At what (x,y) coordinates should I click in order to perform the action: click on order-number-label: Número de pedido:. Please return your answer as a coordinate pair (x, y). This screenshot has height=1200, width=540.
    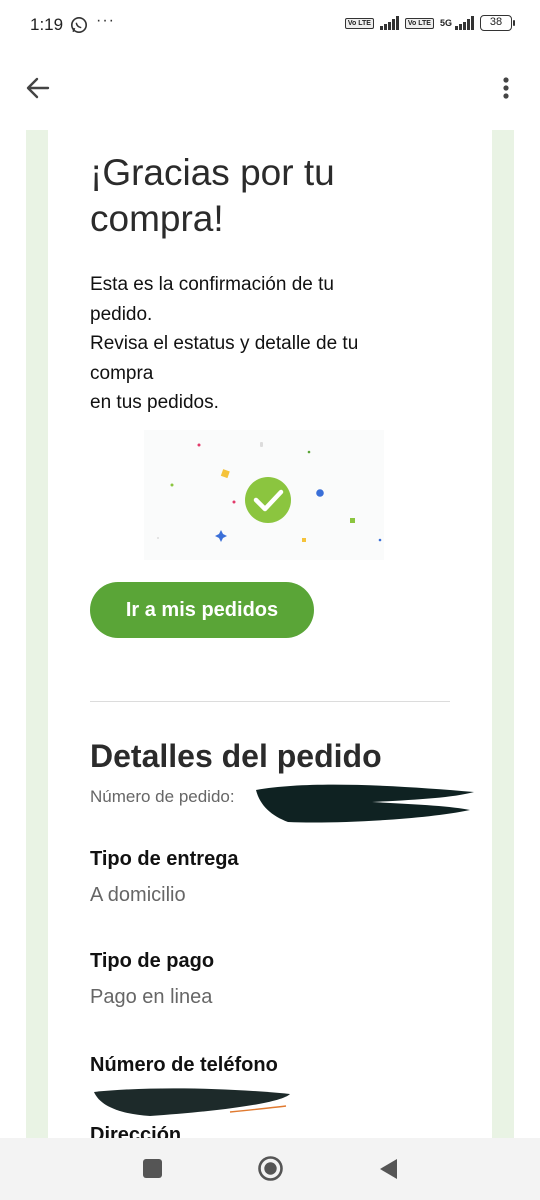
    Looking at the image, I should click on (162, 796).